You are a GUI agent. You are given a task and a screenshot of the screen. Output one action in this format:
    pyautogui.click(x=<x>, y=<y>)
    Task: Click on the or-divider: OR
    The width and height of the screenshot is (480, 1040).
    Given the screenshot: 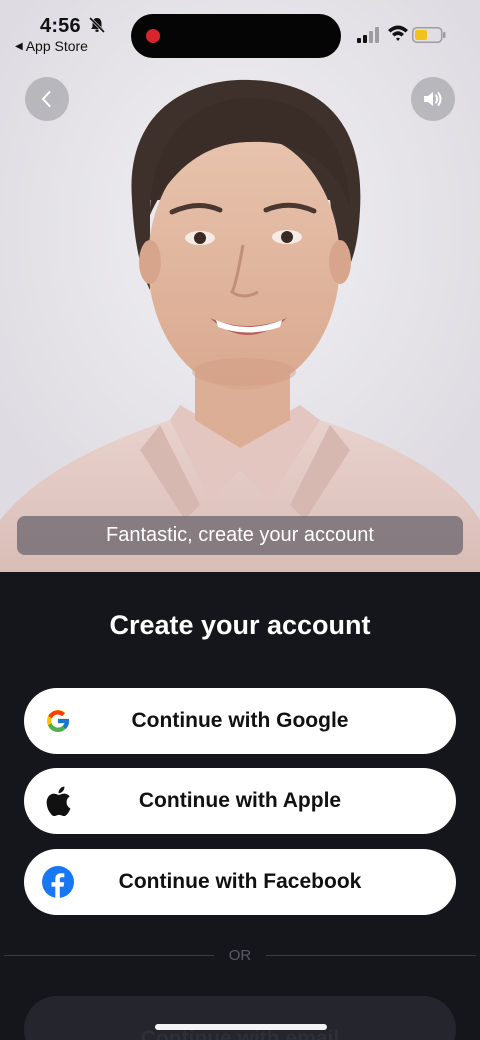 What is the action you would take?
    pyautogui.click(x=240, y=956)
    